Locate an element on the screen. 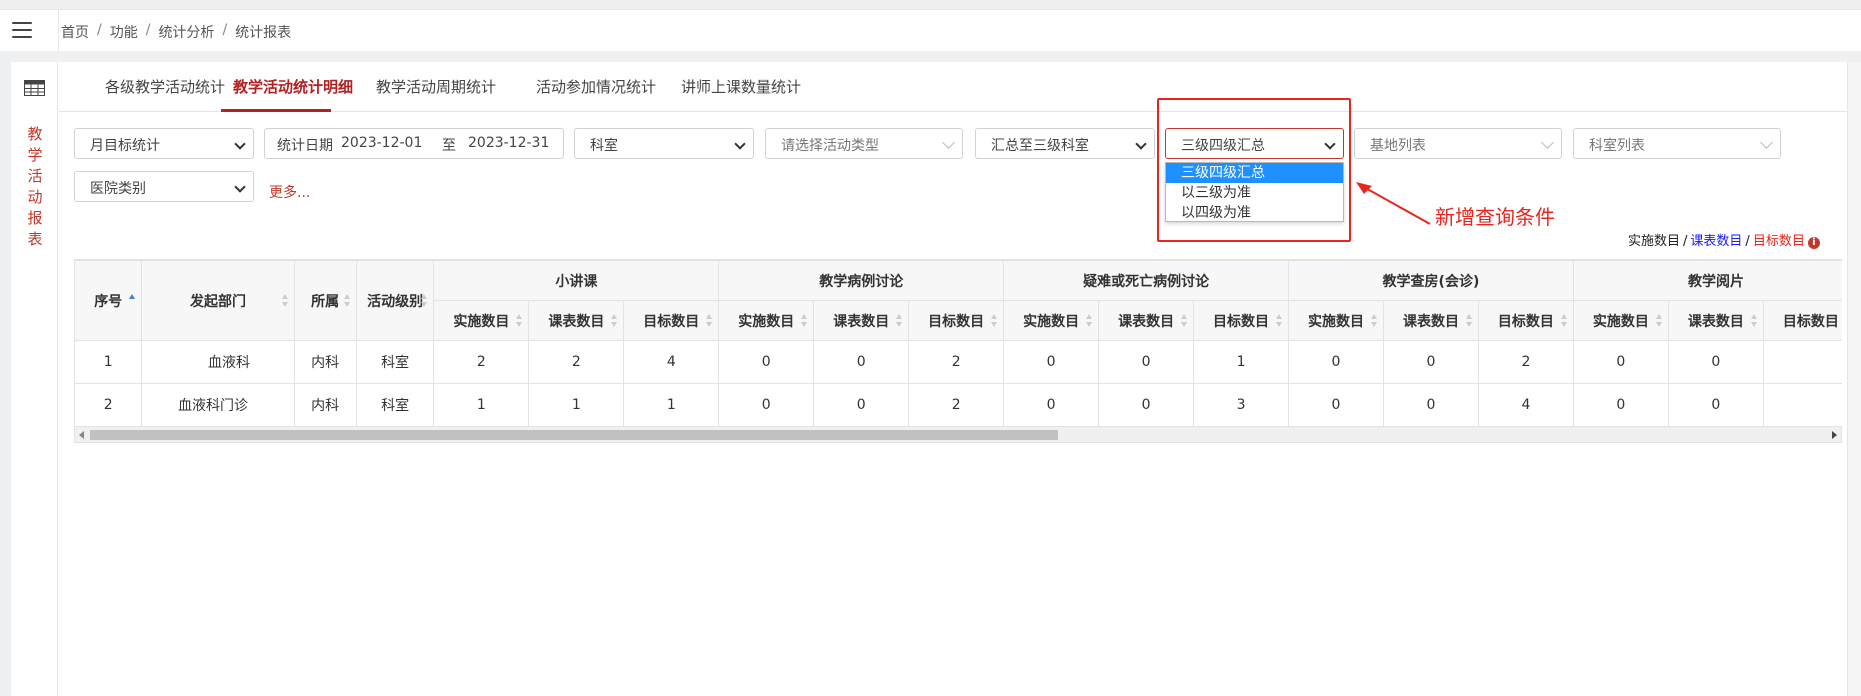 This screenshot has height=696, width=1861. date-end-input: 2023-12-31 is located at coordinates (508, 143).